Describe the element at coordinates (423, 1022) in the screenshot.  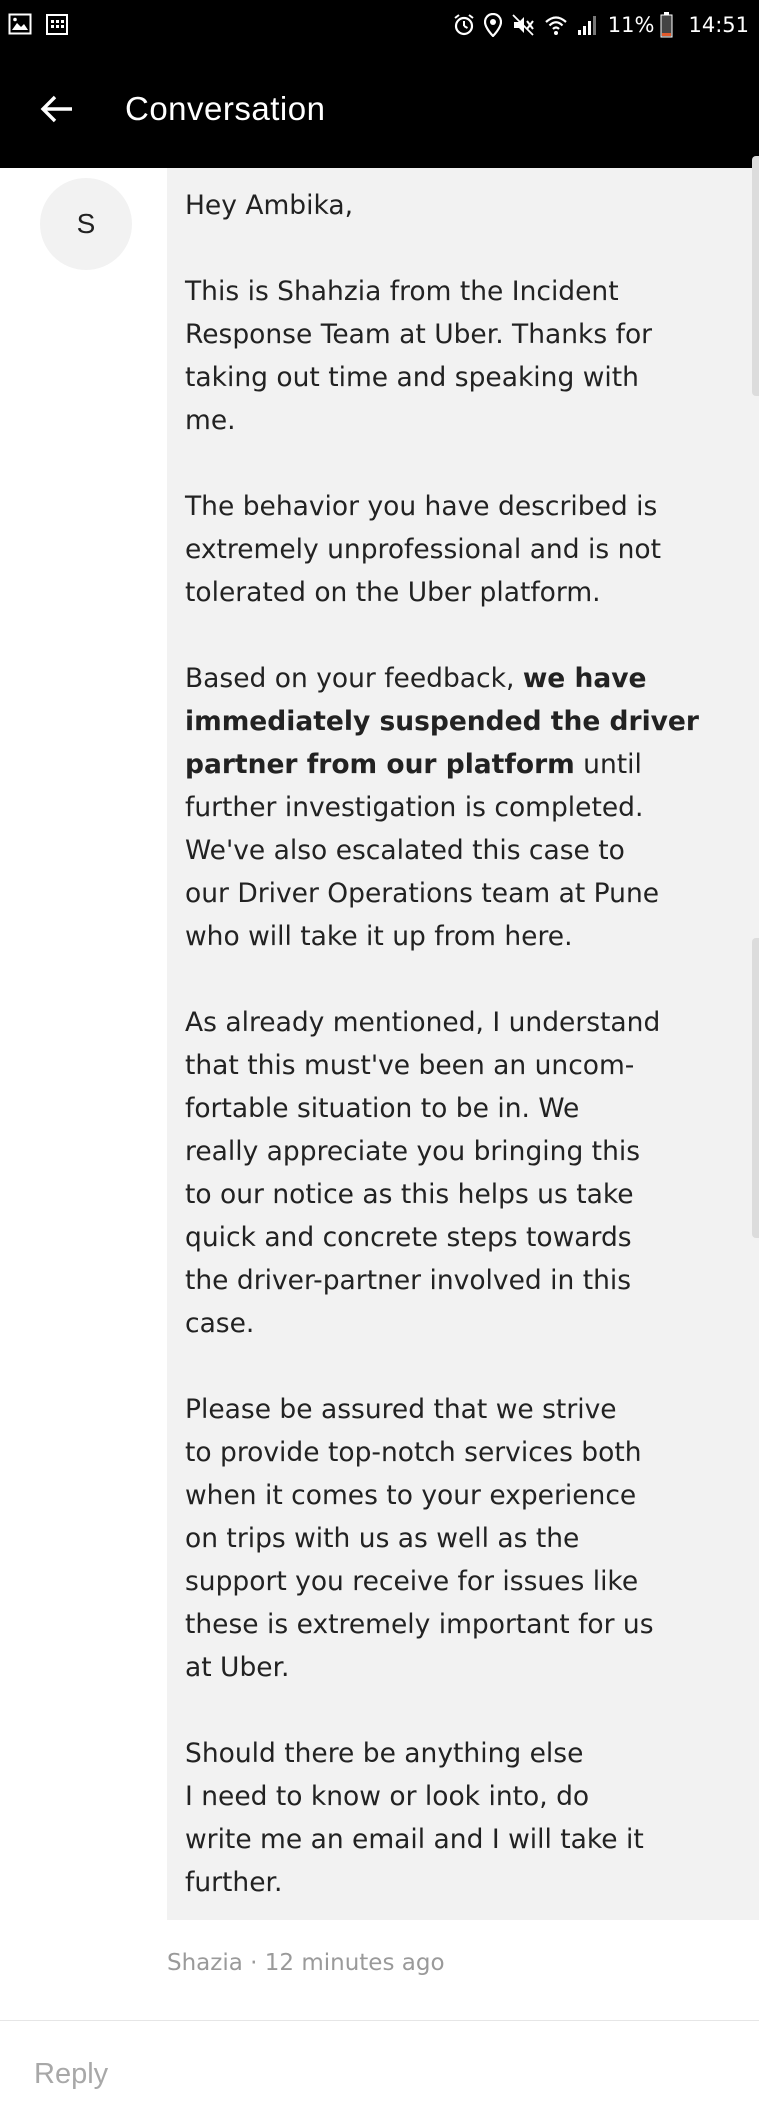
I see `message-text: As already mentioned, I understand` at that location.